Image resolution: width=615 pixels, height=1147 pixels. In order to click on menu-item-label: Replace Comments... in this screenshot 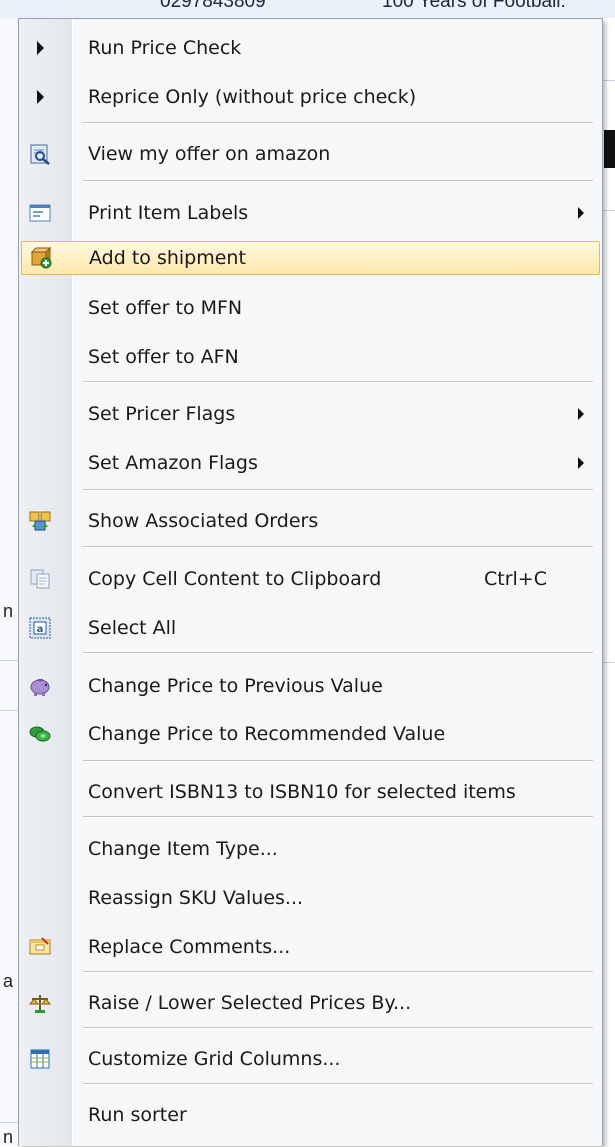, I will do `click(189, 947)`.